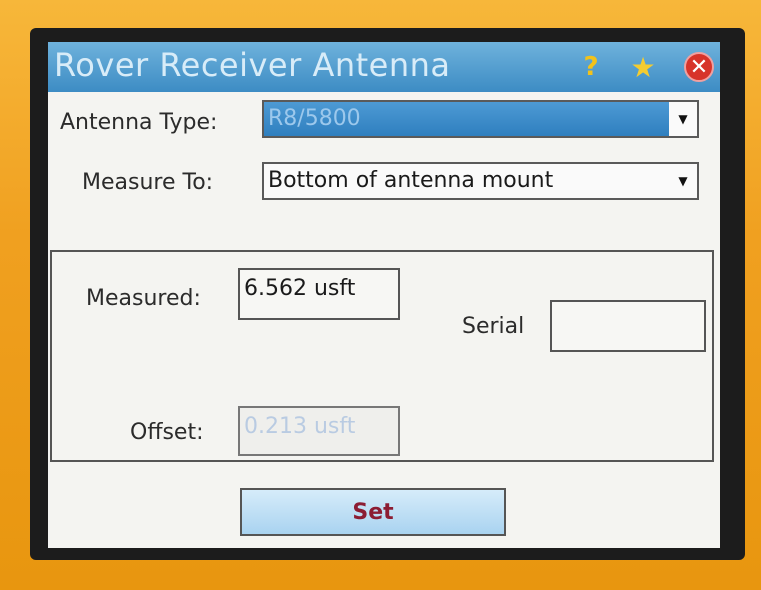 Image resolution: width=761 pixels, height=590 pixels. What do you see at coordinates (148, 182) in the screenshot?
I see `measure-to-label: Measure To:` at bounding box center [148, 182].